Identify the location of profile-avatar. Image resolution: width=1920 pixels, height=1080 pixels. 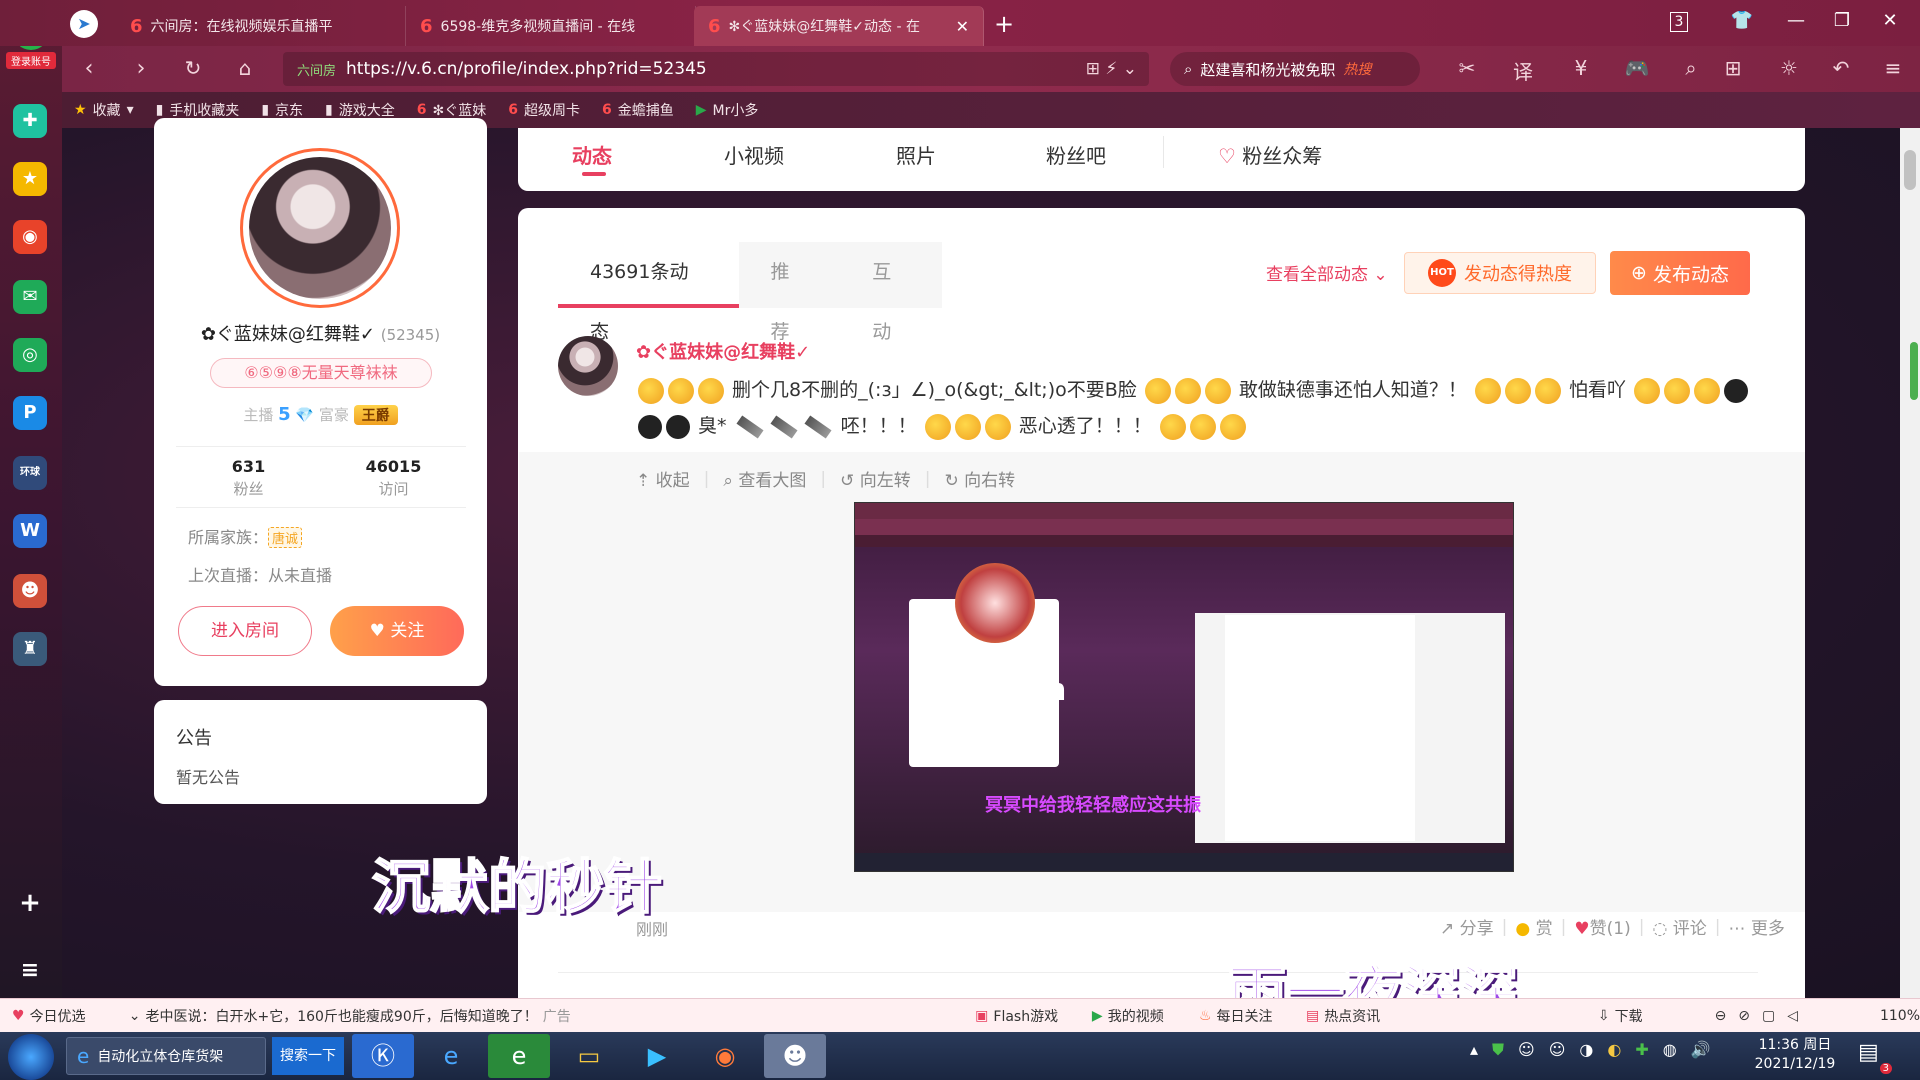
(320, 228).